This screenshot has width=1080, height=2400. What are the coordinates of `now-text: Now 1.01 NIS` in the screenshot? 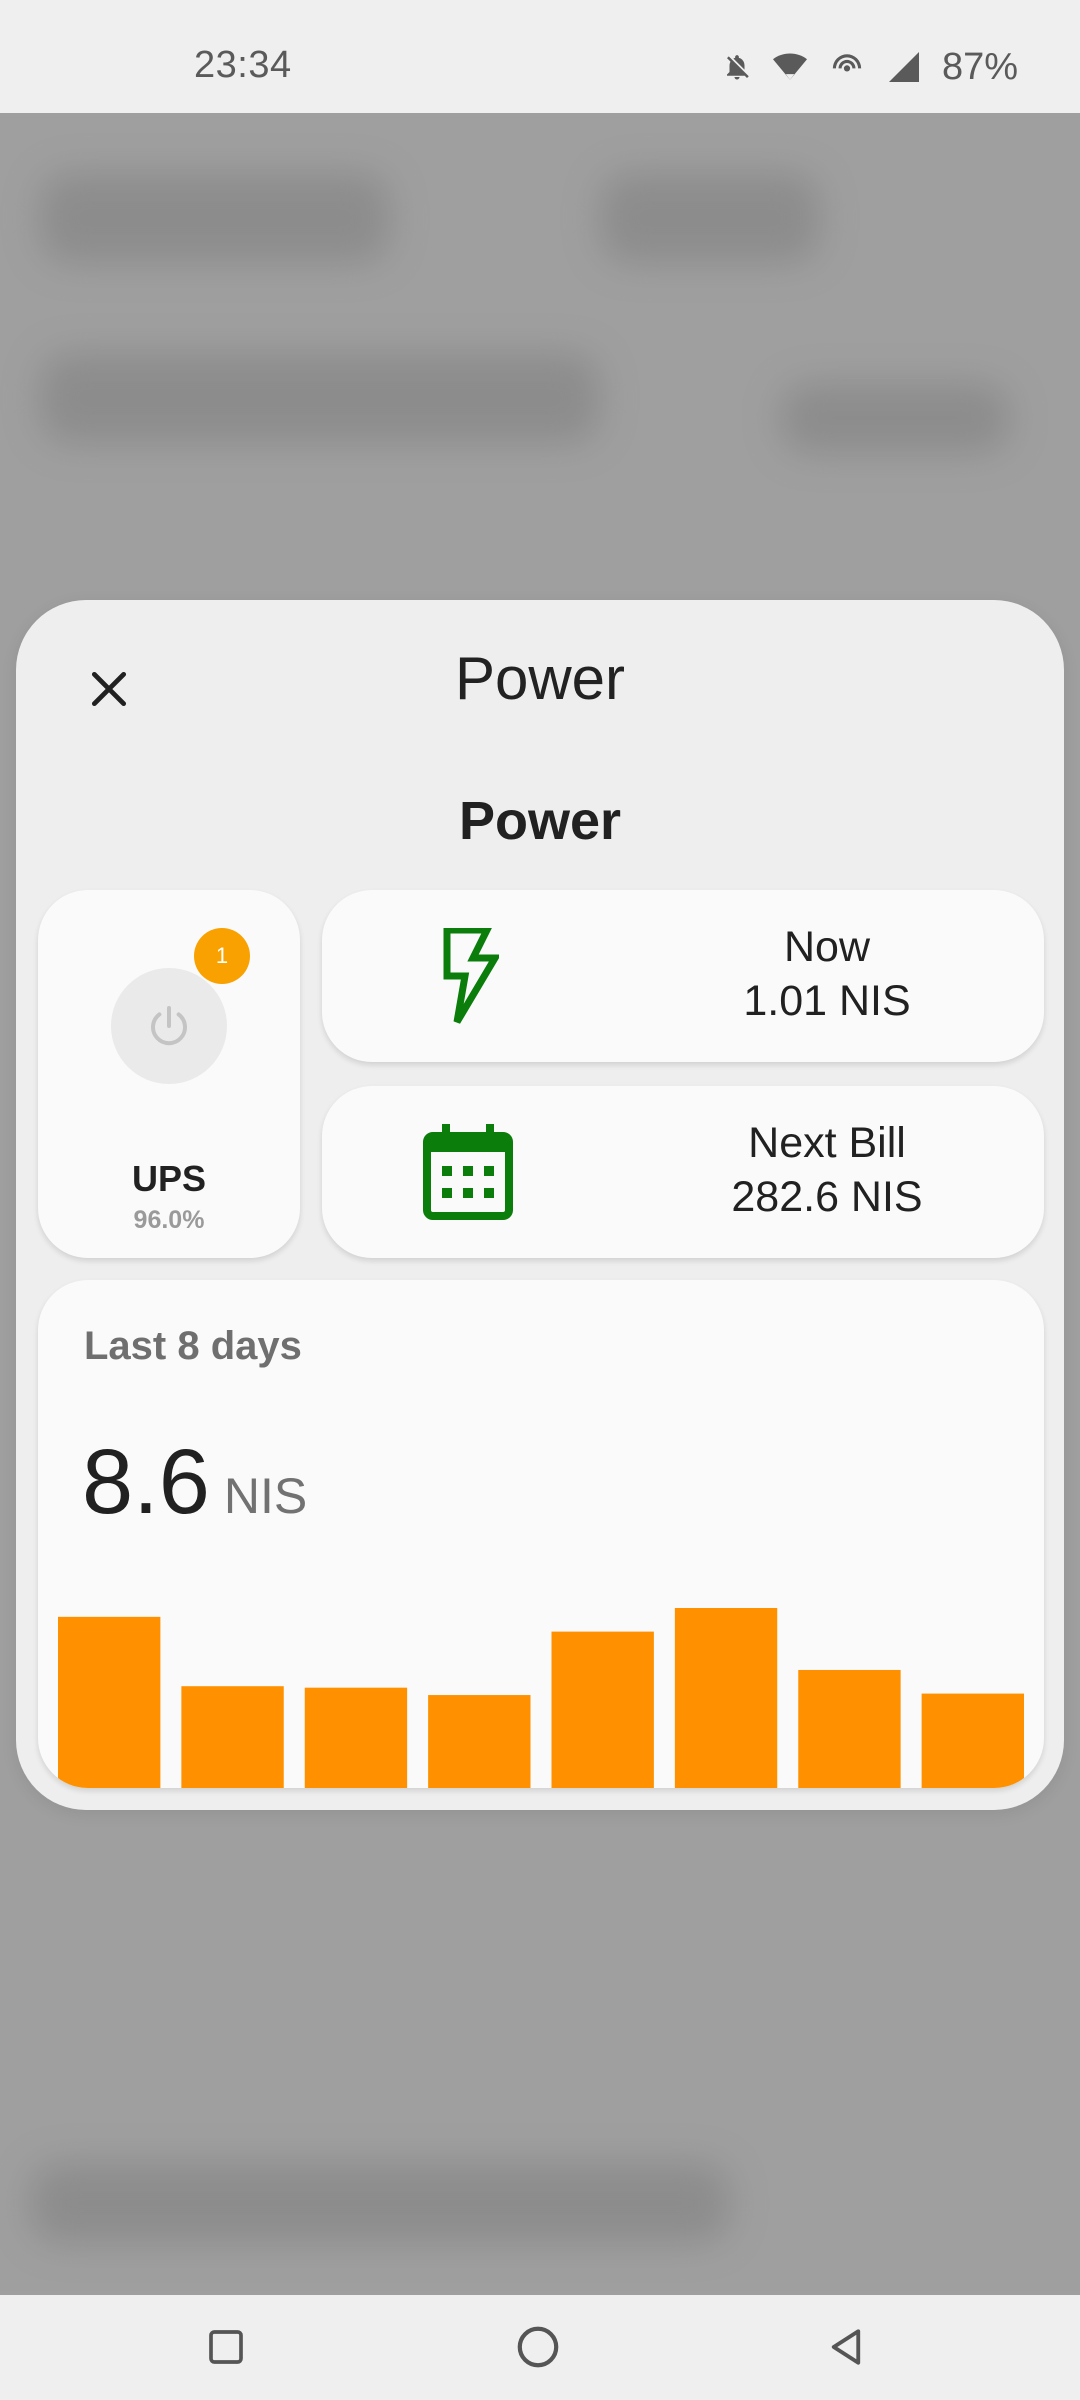 It's located at (827, 974).